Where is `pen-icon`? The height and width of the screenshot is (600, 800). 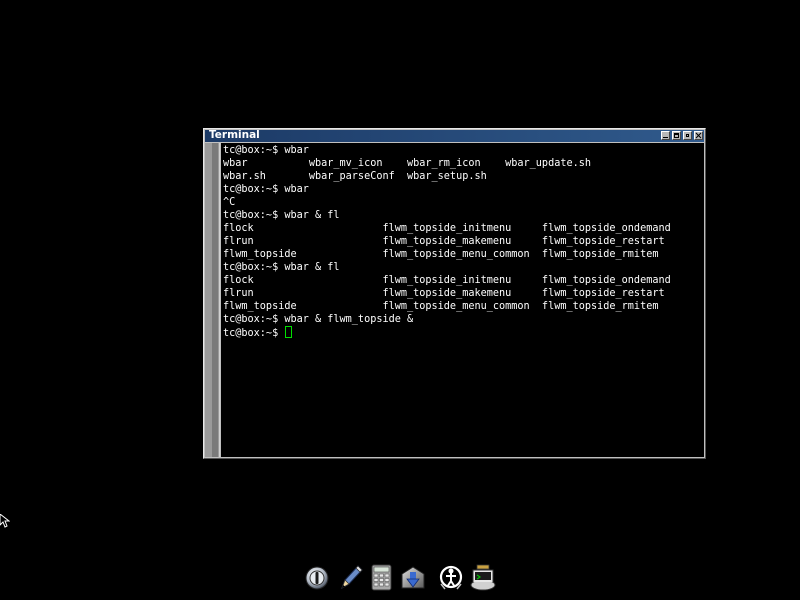 pen-icon is located at coordinates (351, 577).